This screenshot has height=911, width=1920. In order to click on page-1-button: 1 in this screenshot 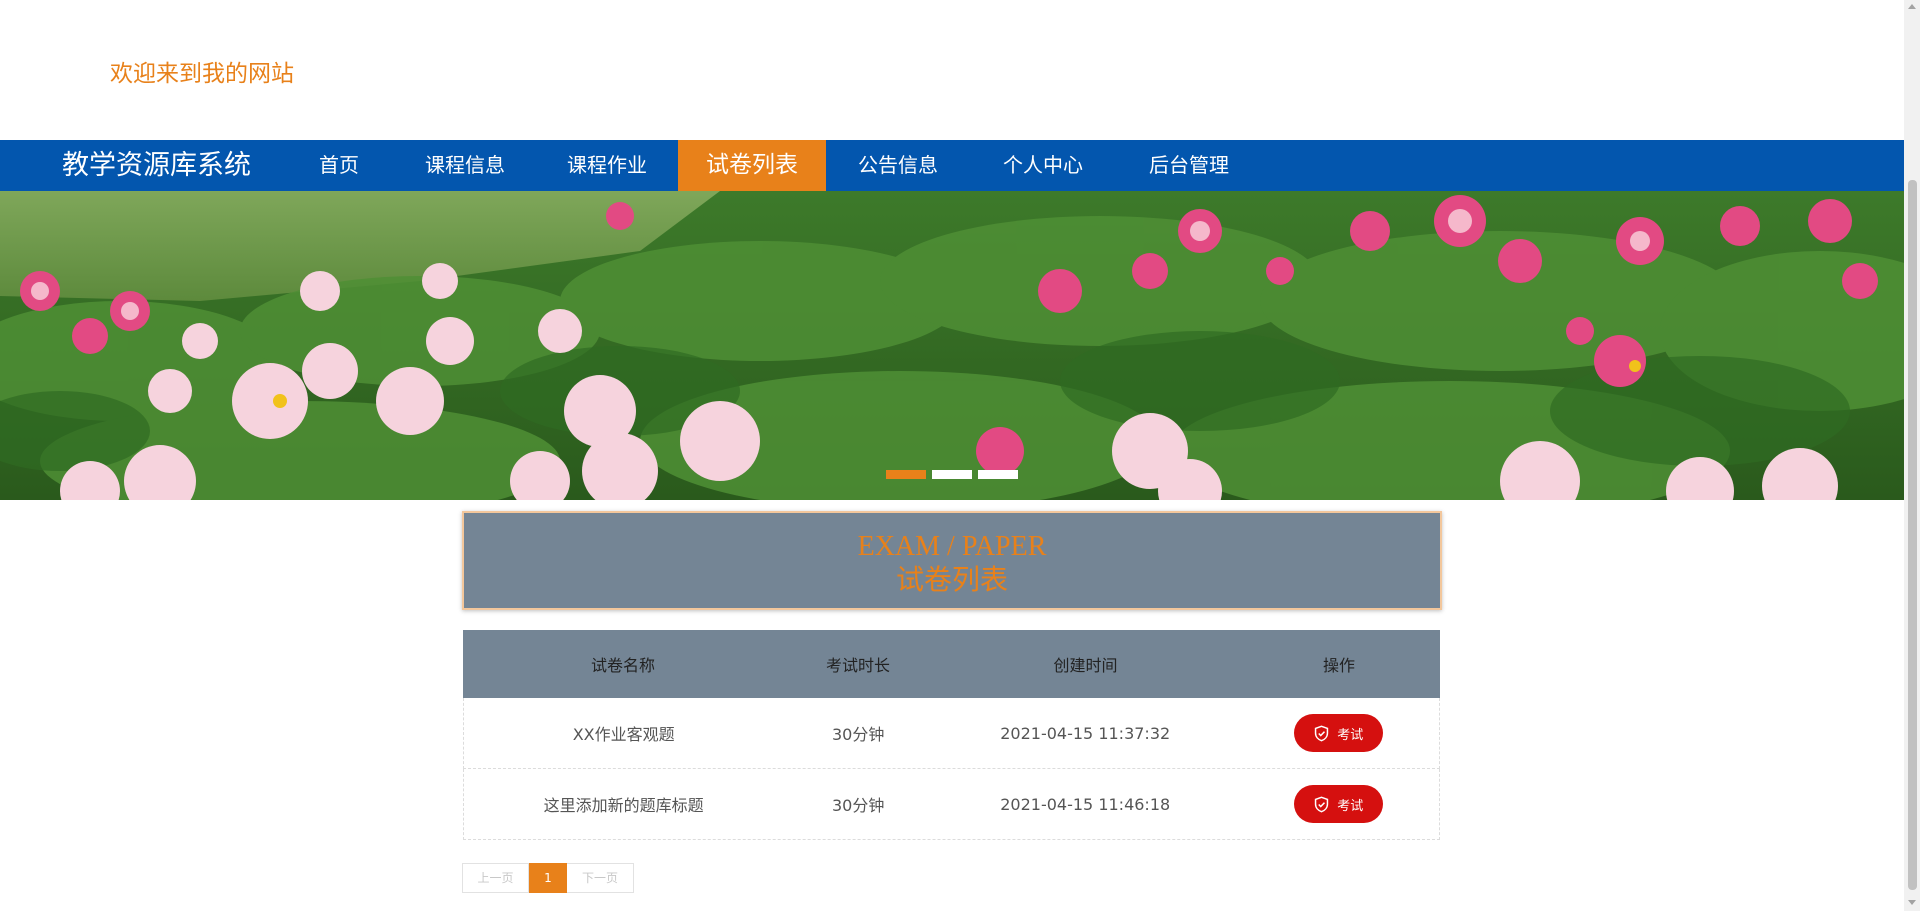, I will do `click(548, 878)`.